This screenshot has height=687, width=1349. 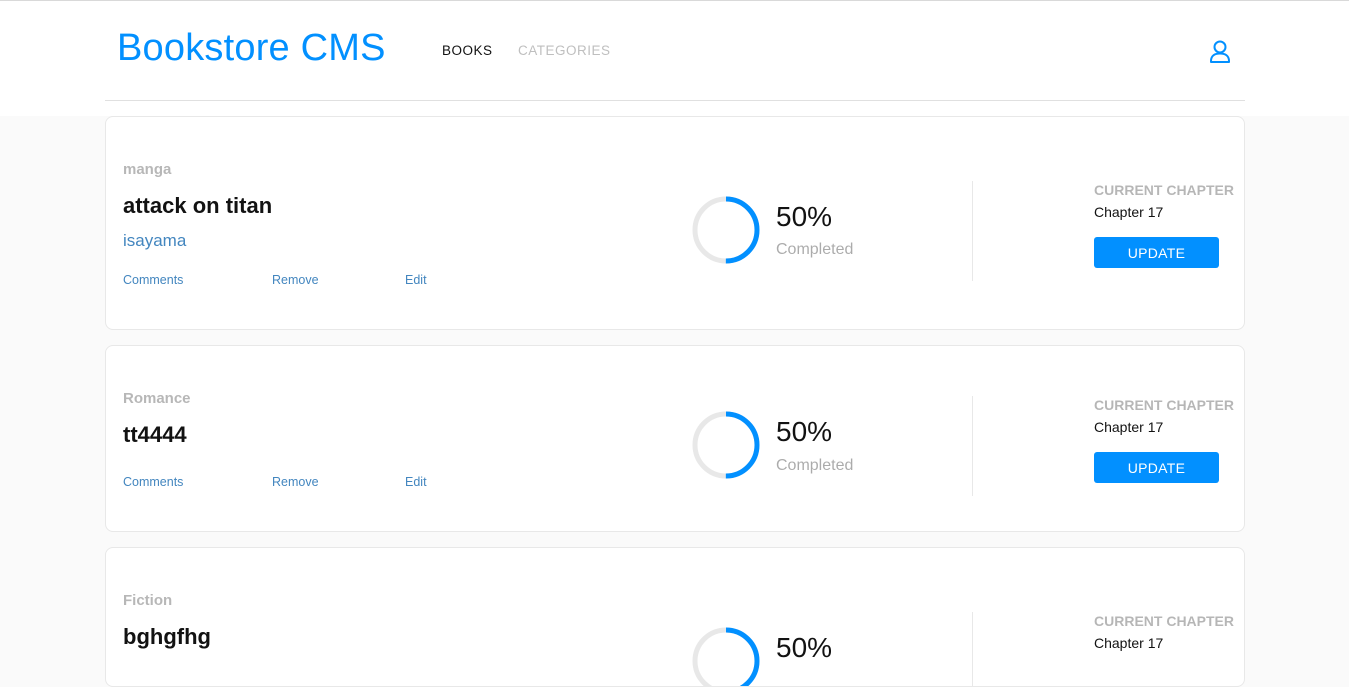 I want to click on book-title: attack on titan, so click(x=198, y=205).